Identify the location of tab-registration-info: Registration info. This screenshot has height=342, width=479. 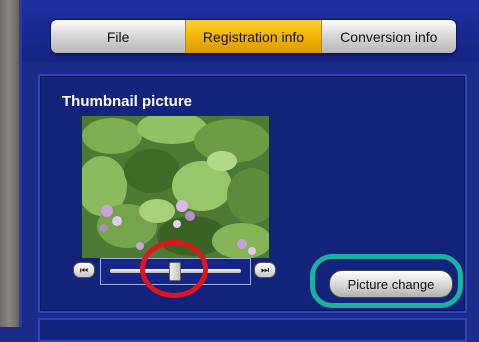
(254, 36).